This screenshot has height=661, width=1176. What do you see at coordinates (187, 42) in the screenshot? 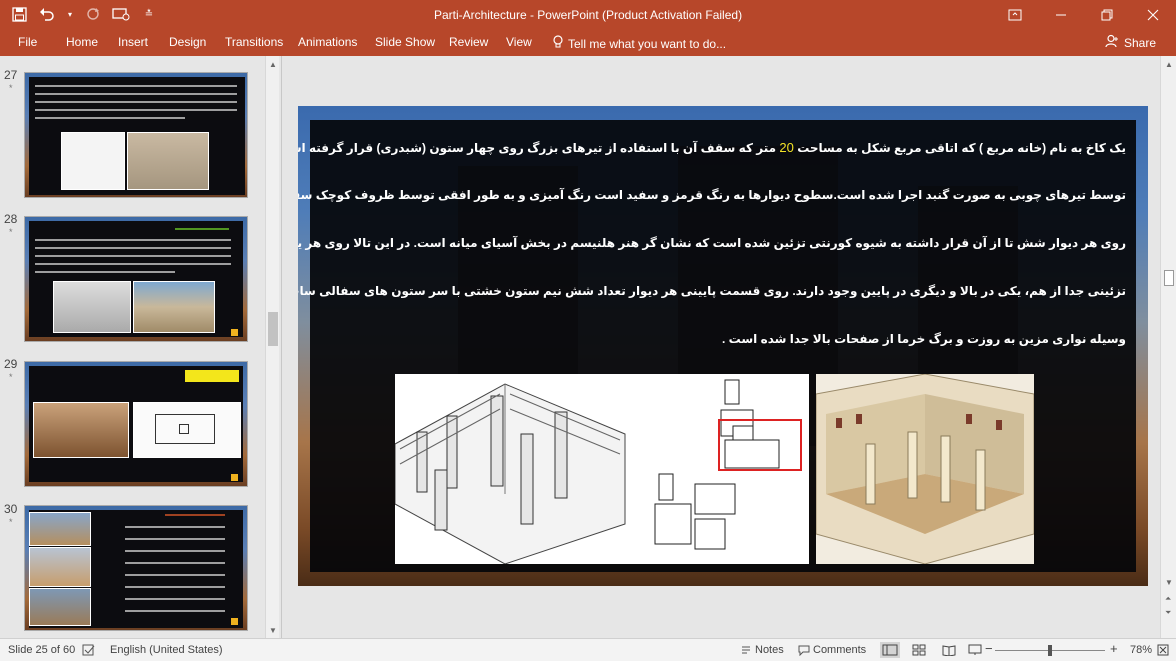
I see `tab-design: Design` at bounding box center [187, 42].